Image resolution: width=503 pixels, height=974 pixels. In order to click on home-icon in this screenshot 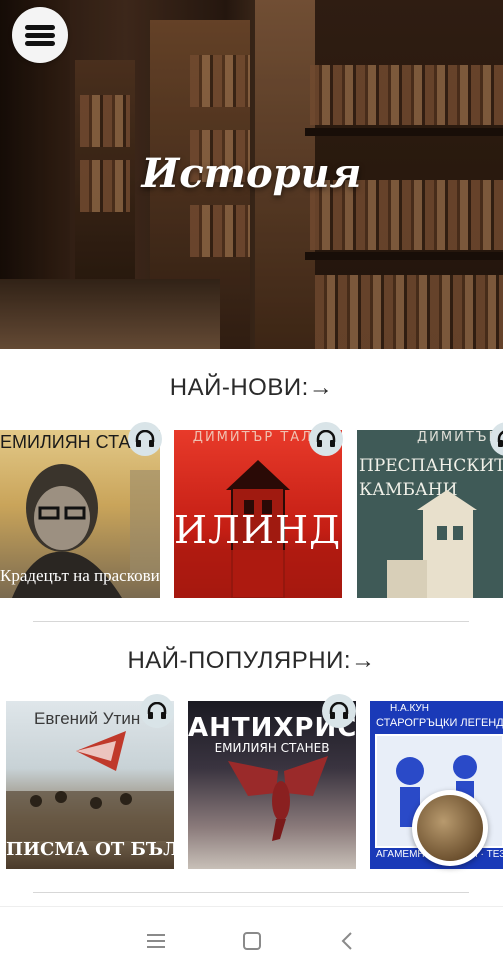, I will do `click(252, 941)`.